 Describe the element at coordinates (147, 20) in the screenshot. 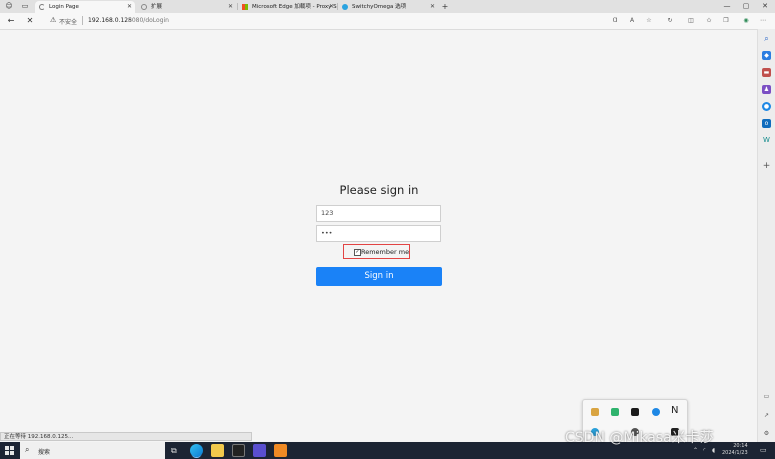

I see `url-path: :8080/doLogin` at that location.